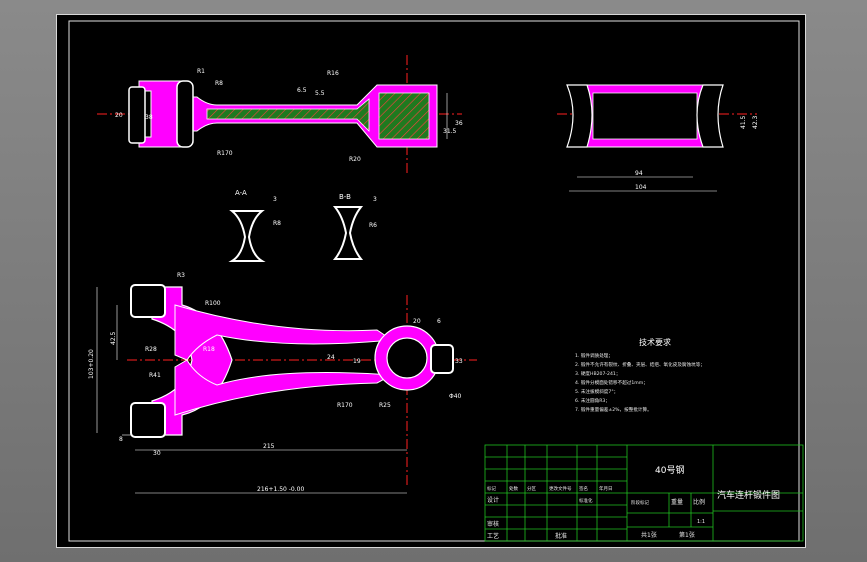 Image resolution: width=867 pixels, height=562 pixels. What do you see at coordinates (213, 303) in the screenshot?
I see `dim-r100: R100` at bounding box center [213, 303].